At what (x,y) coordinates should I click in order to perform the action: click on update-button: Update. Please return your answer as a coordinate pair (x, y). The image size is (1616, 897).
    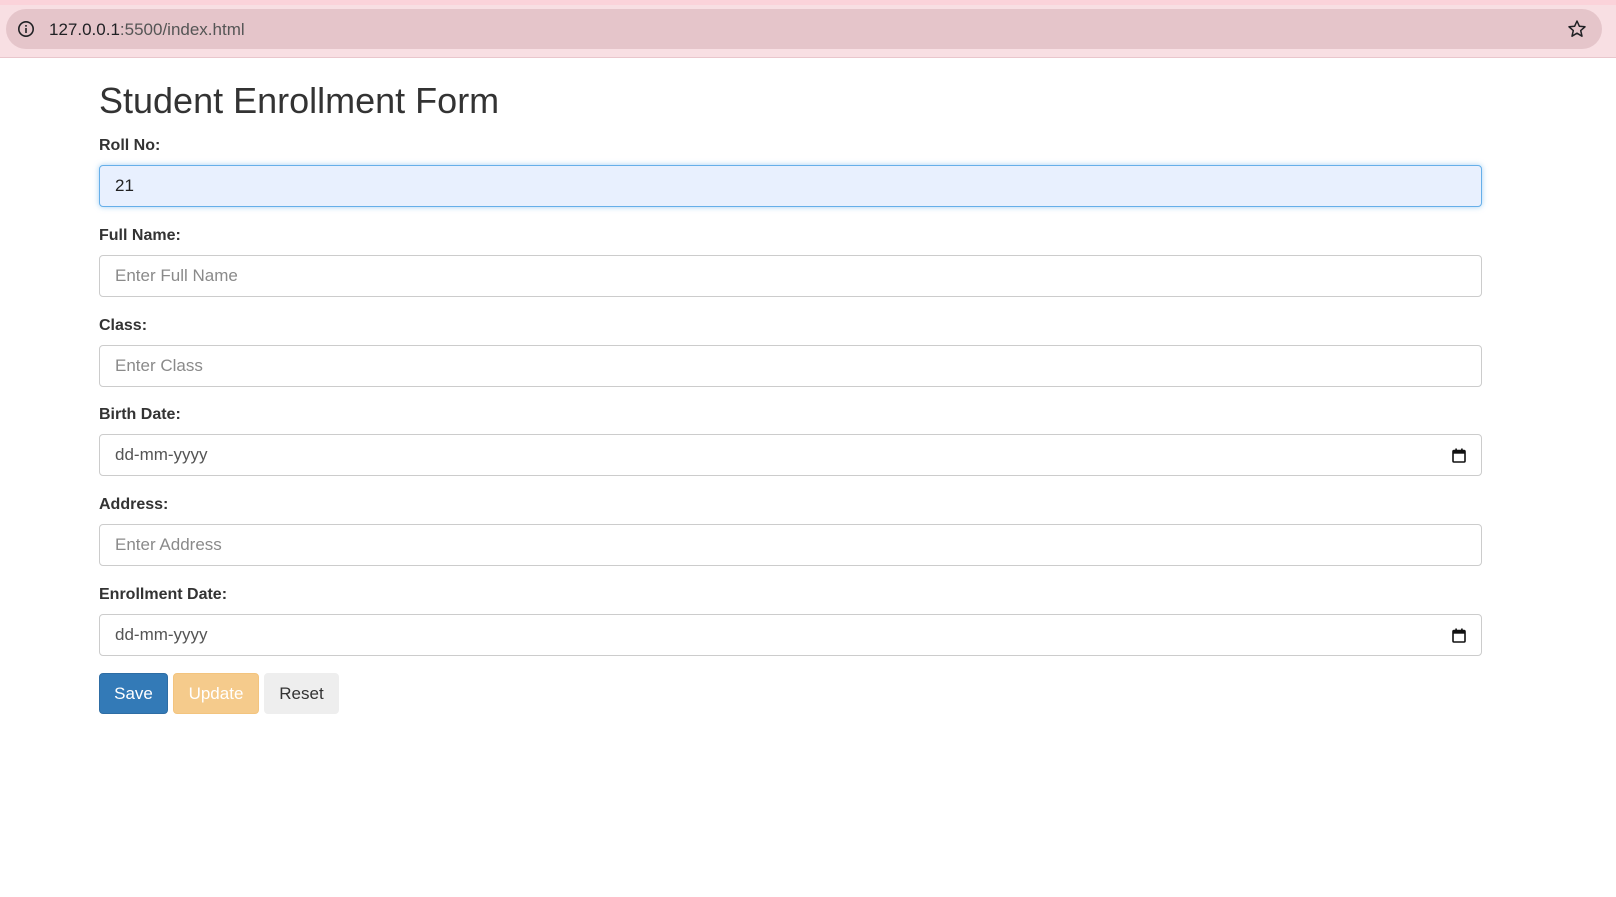
    Looking at the image, I should click on (216, 693).